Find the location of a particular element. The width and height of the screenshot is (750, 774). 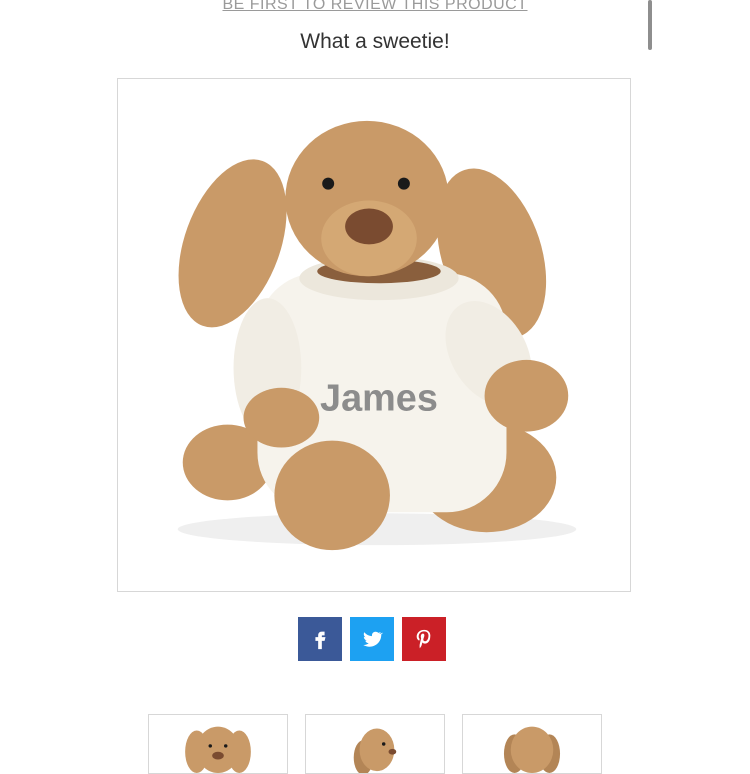

product-tagline: What a sweetie! is located at coordinates (375, 41).